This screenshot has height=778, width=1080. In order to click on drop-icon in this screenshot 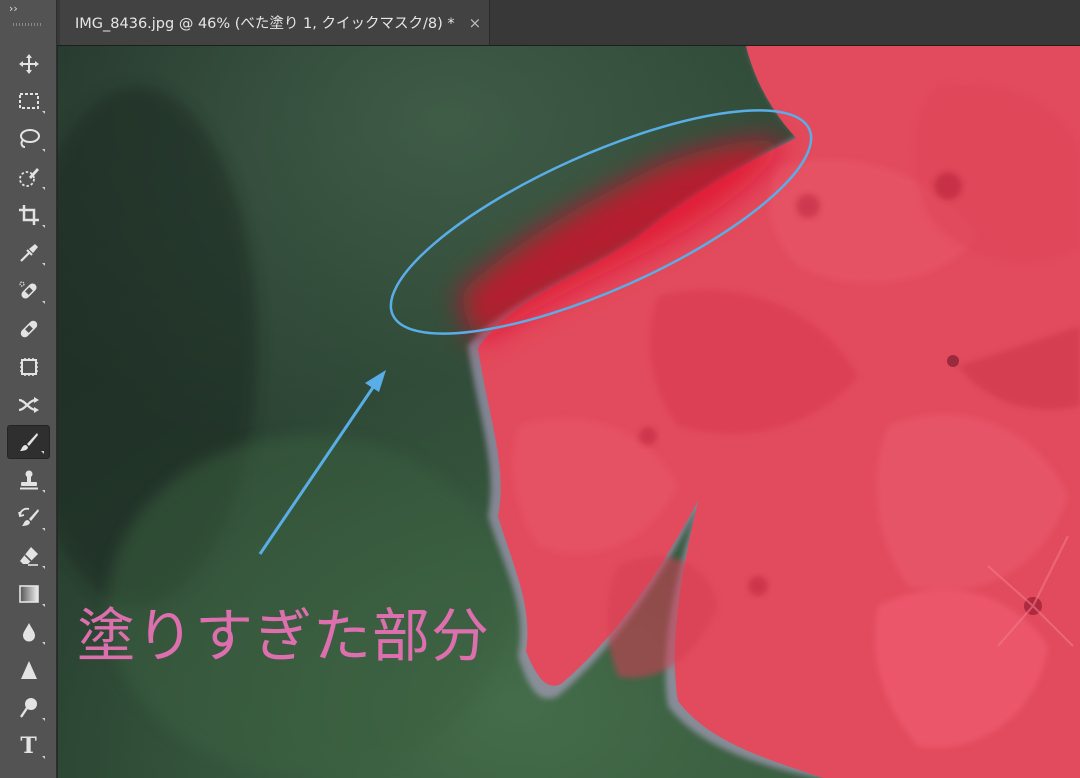, I will do `click(28, 632)`.